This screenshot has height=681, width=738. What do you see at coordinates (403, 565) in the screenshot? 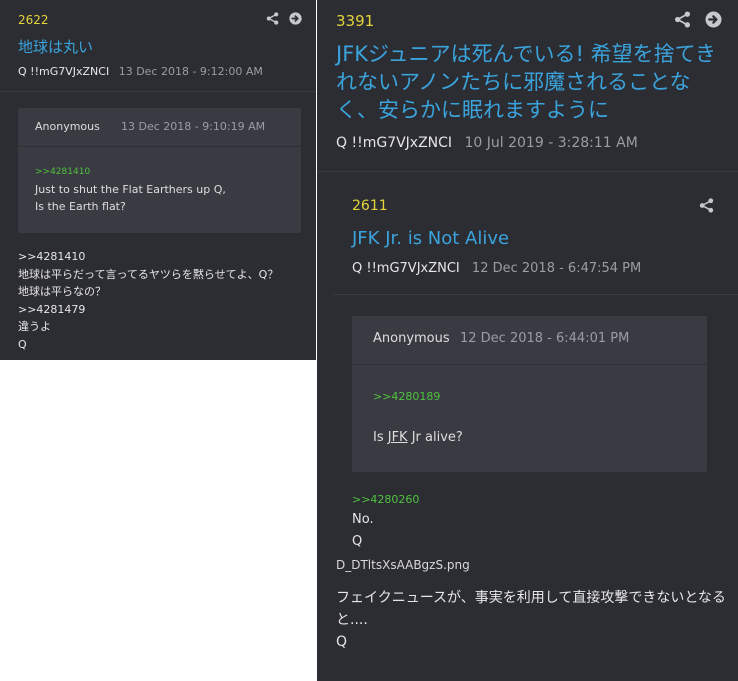
I see `attachment-file-name: D_DTltsXsAABgzS.png` at bounding box center [403, 565].